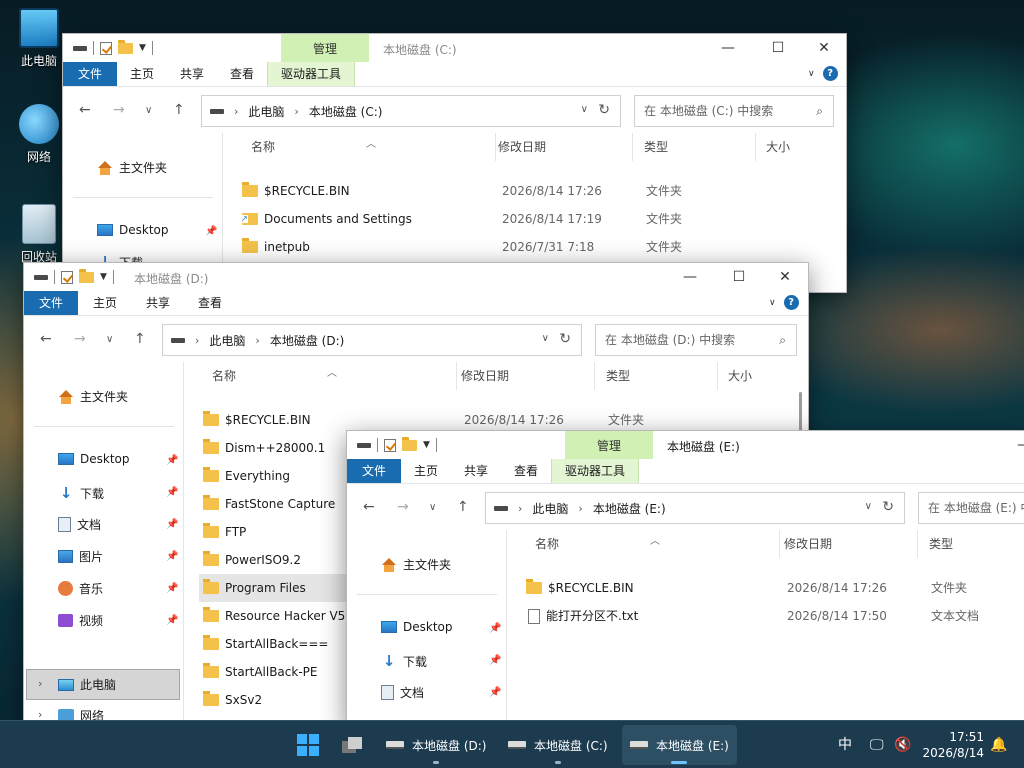  Describe the element at coordinates (772, 616) in the screenshot. I see `file-row: 能打开分区不.txt 2026/8/14 17:50 文本文档` at that location.